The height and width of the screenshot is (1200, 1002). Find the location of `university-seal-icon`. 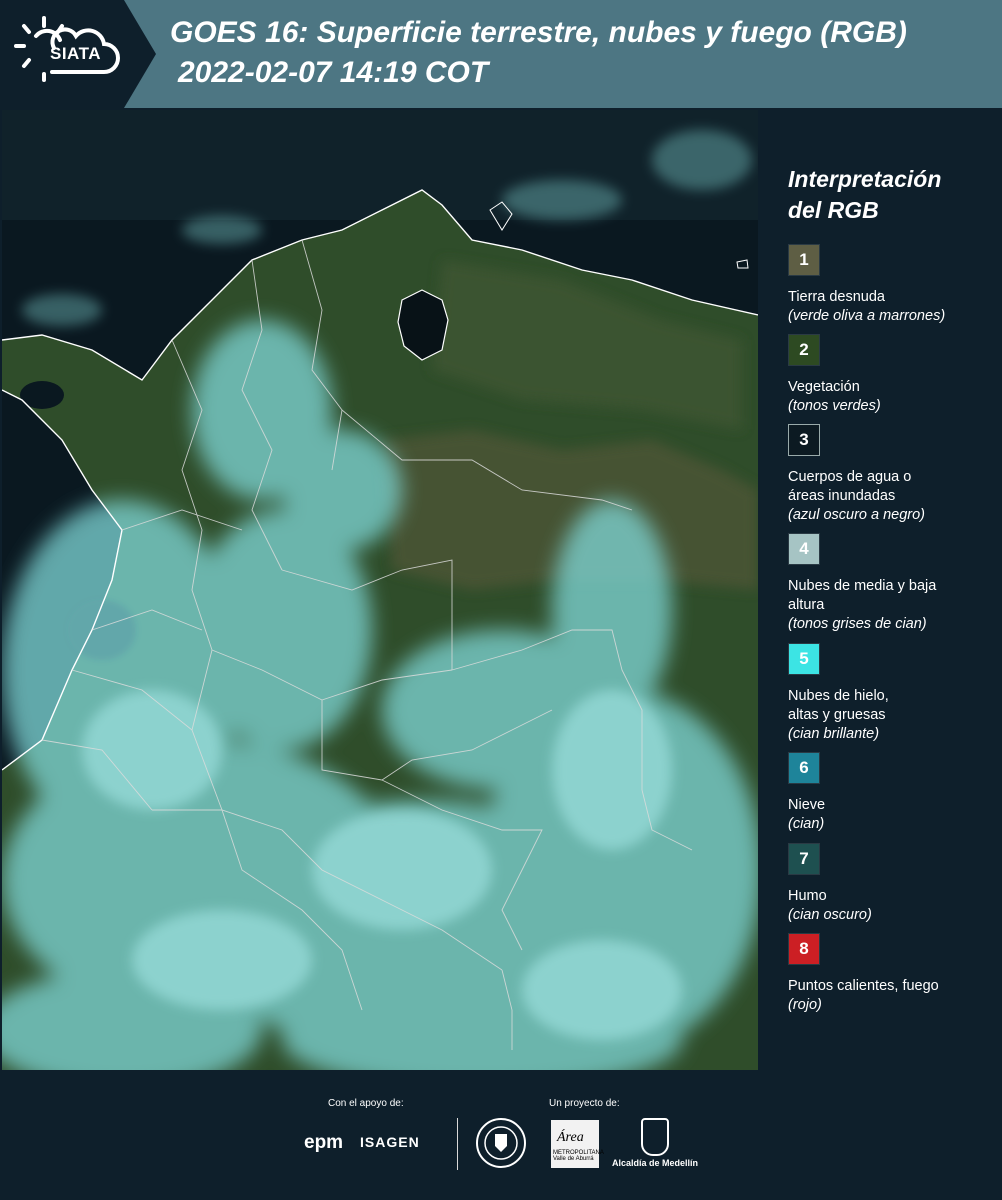

university-seal-icon is located at coordinates (501, 1143).